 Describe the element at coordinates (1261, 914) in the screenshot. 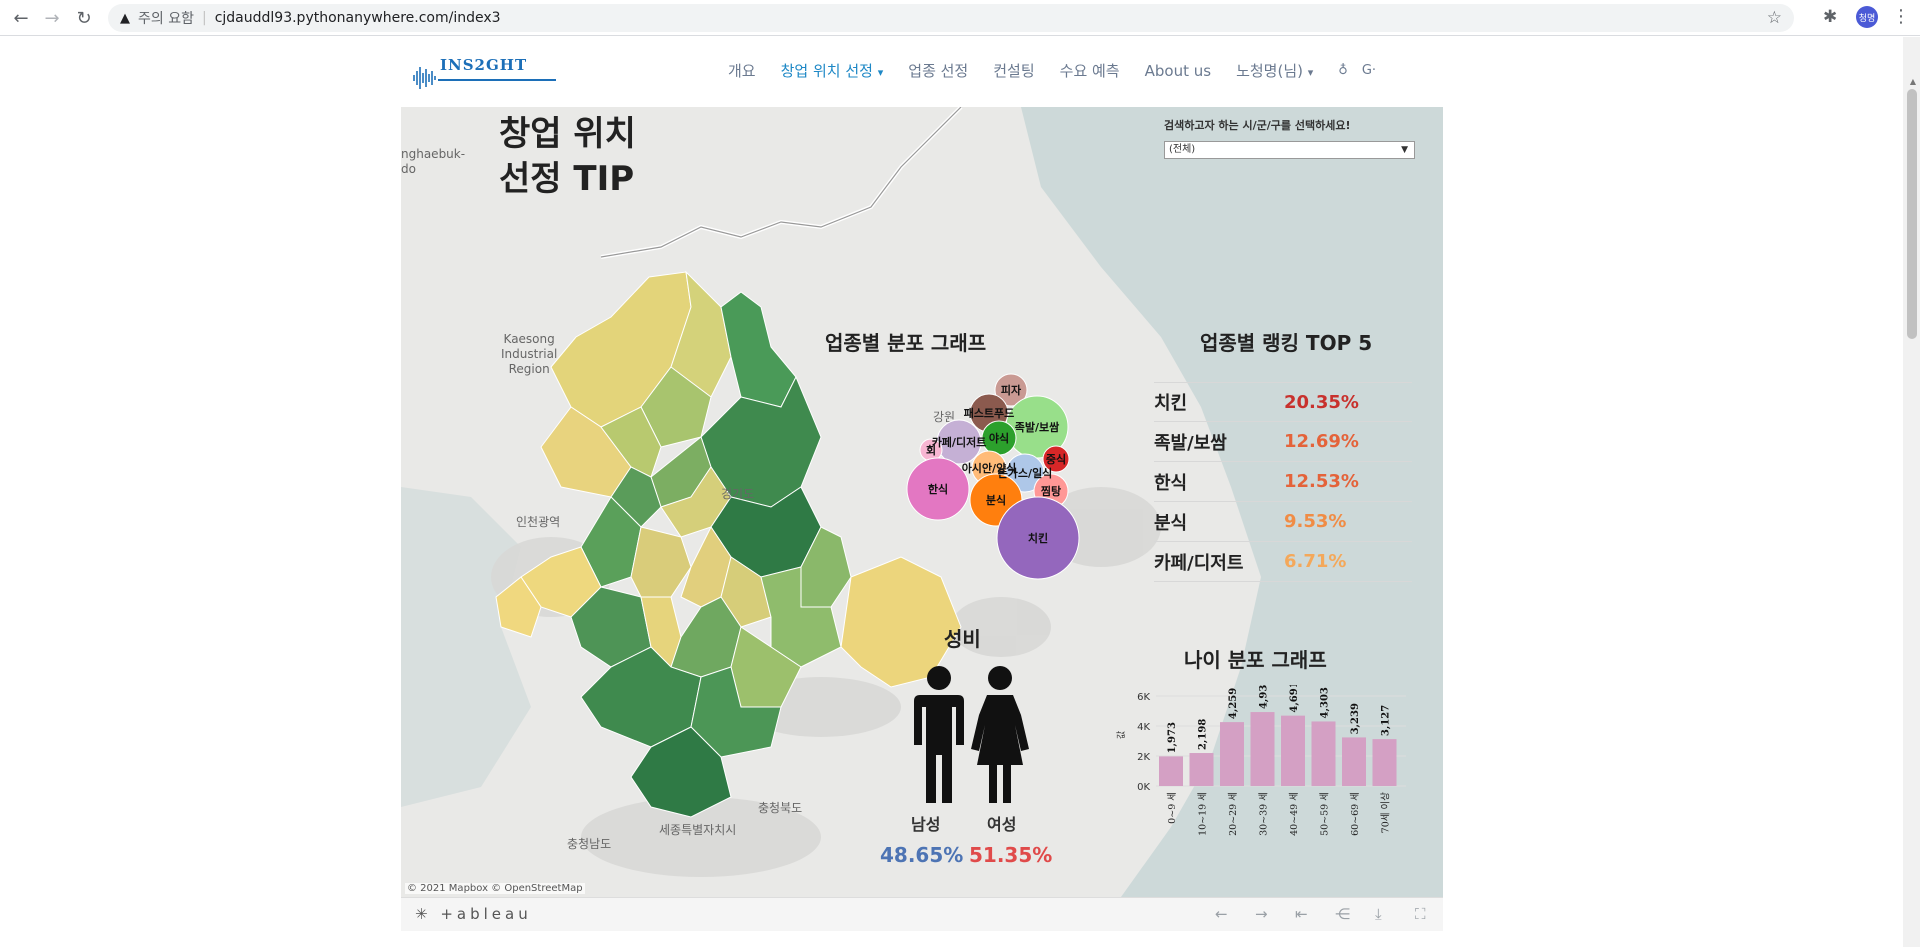

I see `redo-icon: →` at that location.